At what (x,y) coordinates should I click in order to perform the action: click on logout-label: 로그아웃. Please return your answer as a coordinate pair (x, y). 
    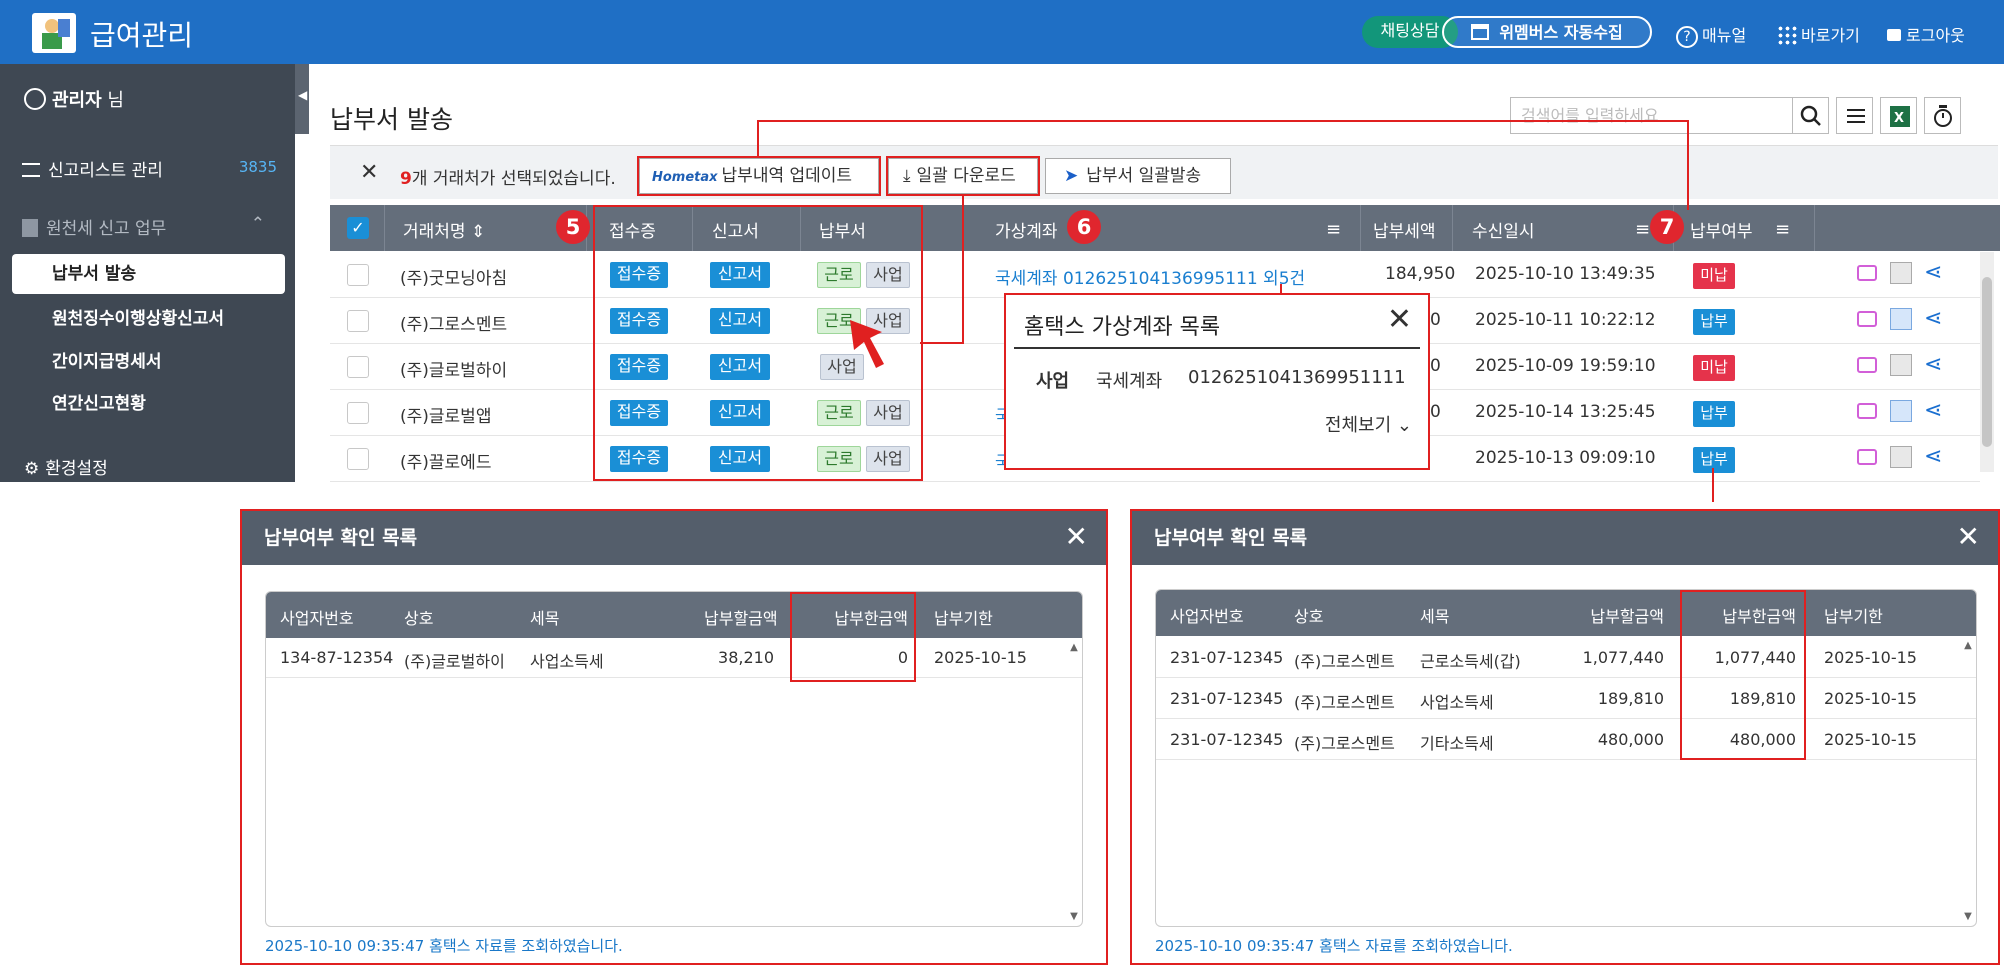
    Looking at the image, I should click on (1935, 35).